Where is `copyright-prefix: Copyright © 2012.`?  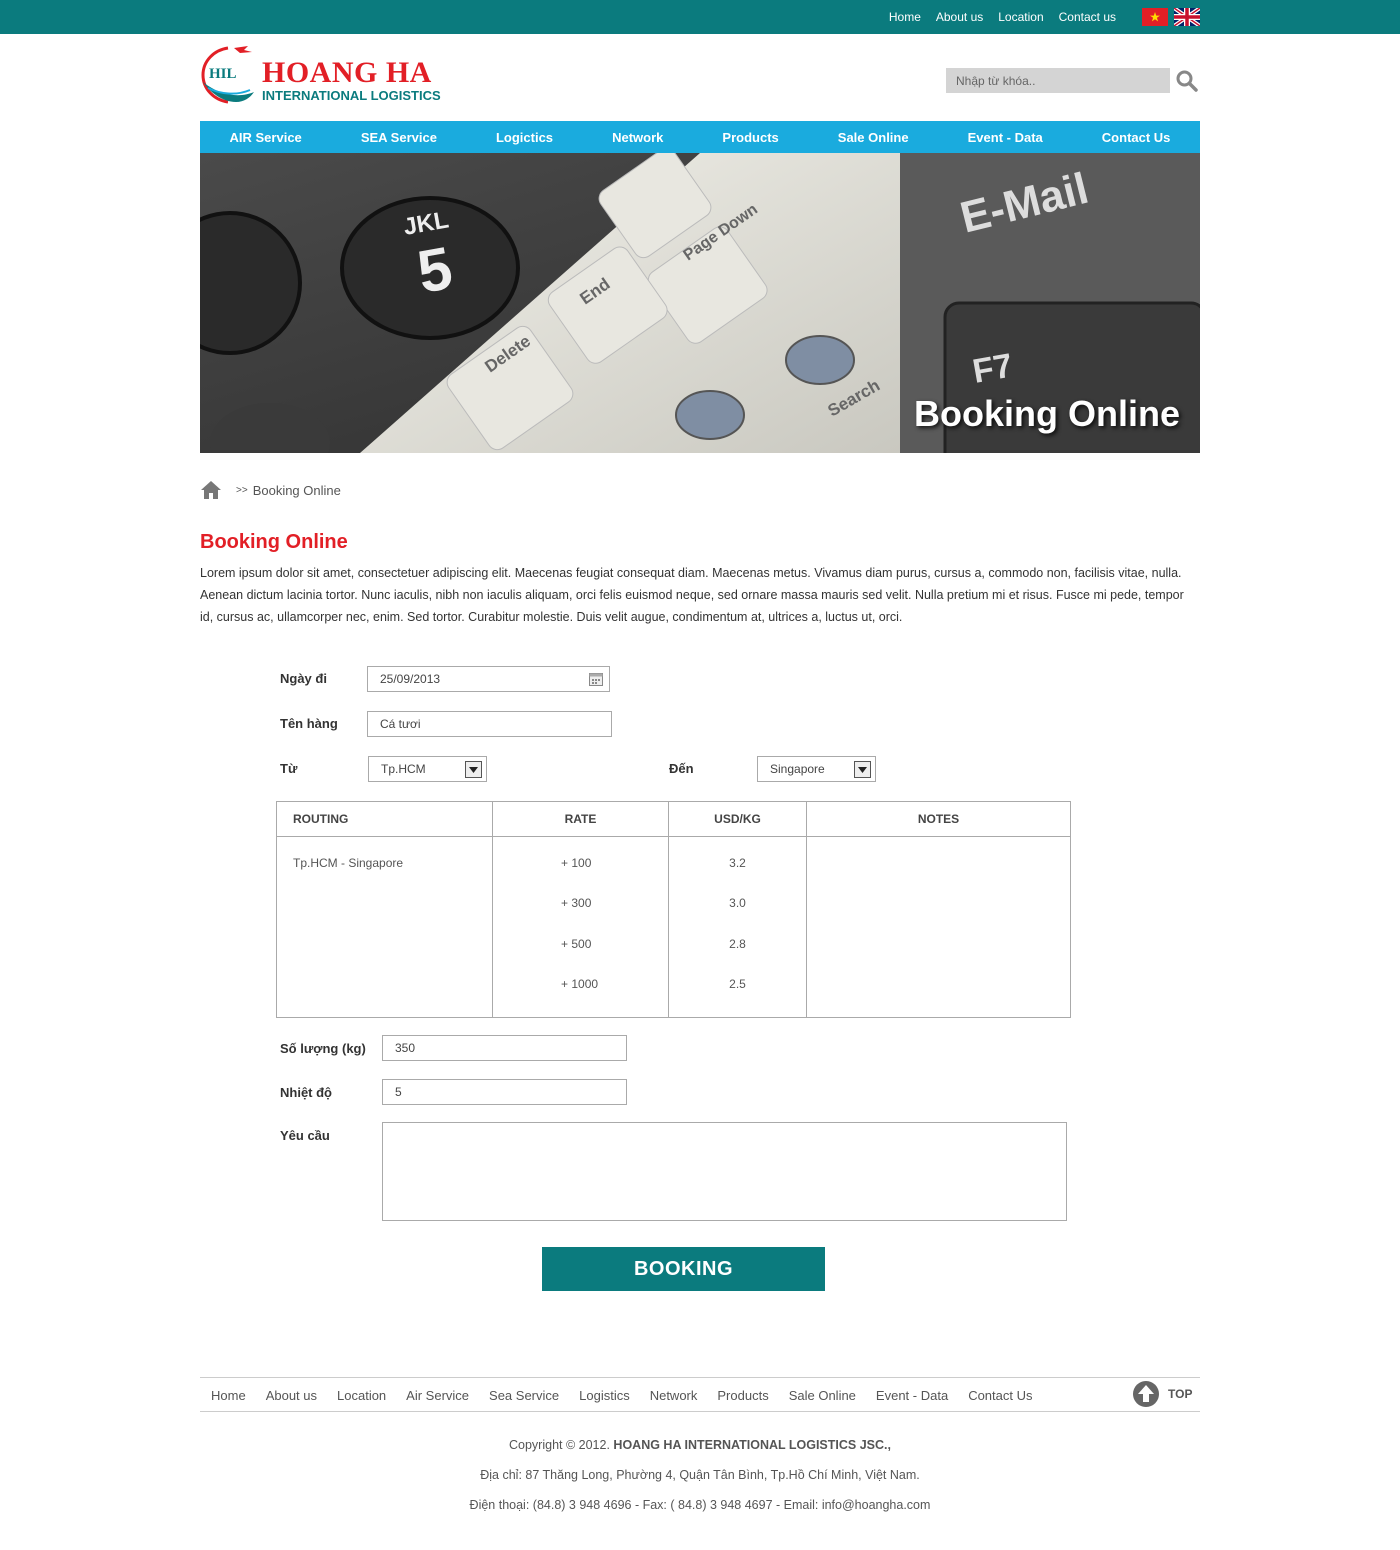 copyright-prefix: Copyright © 2012. is located at coordinates (559, 1445).